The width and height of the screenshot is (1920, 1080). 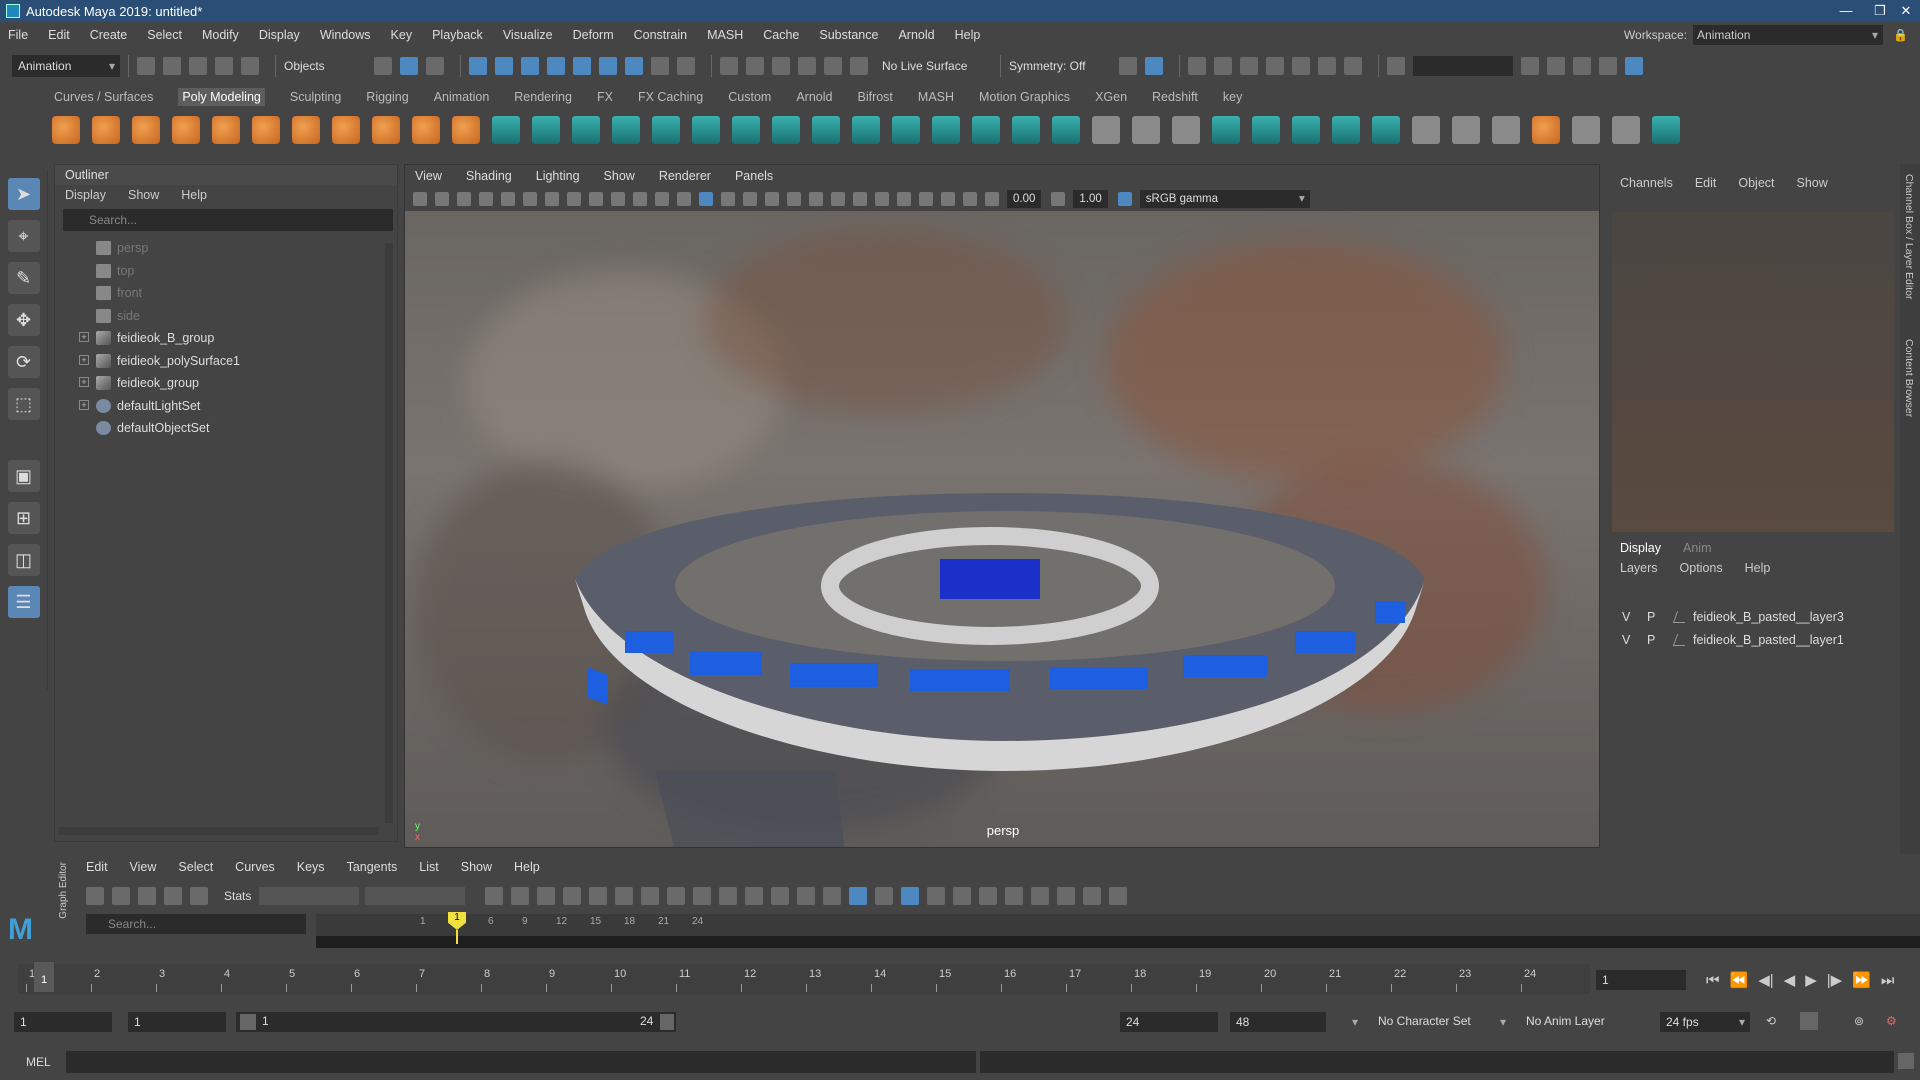 I want to click on break-tangent-icon, so click(x=754, y=896).